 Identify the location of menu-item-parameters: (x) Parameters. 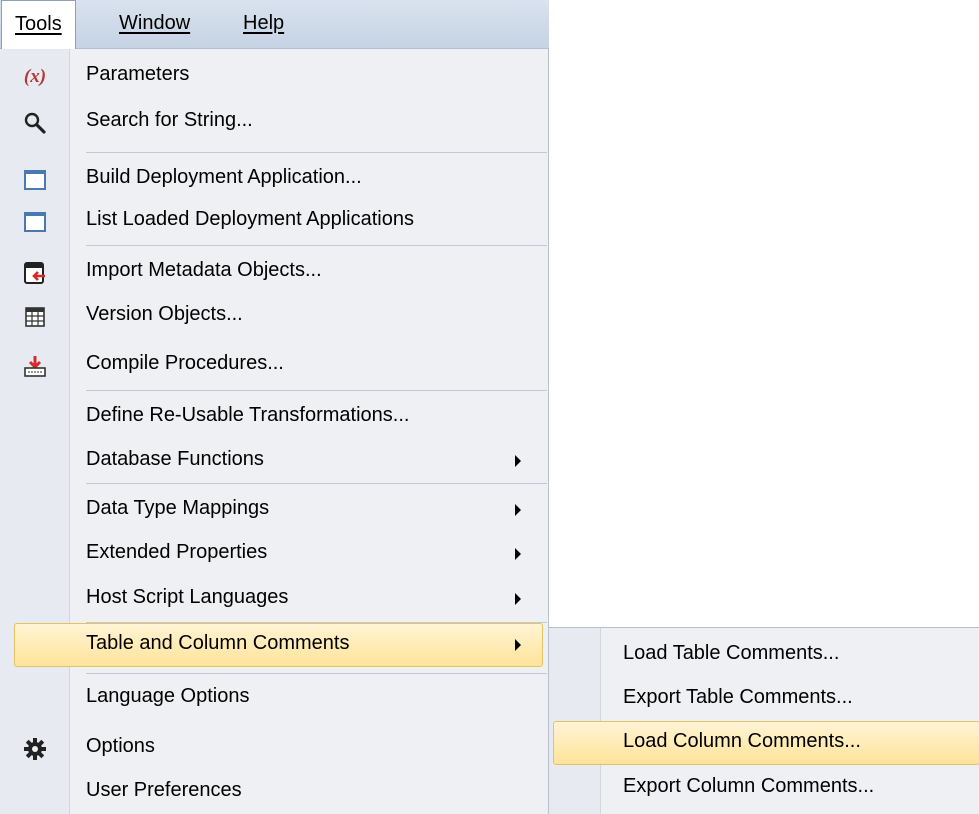
(274, 76).